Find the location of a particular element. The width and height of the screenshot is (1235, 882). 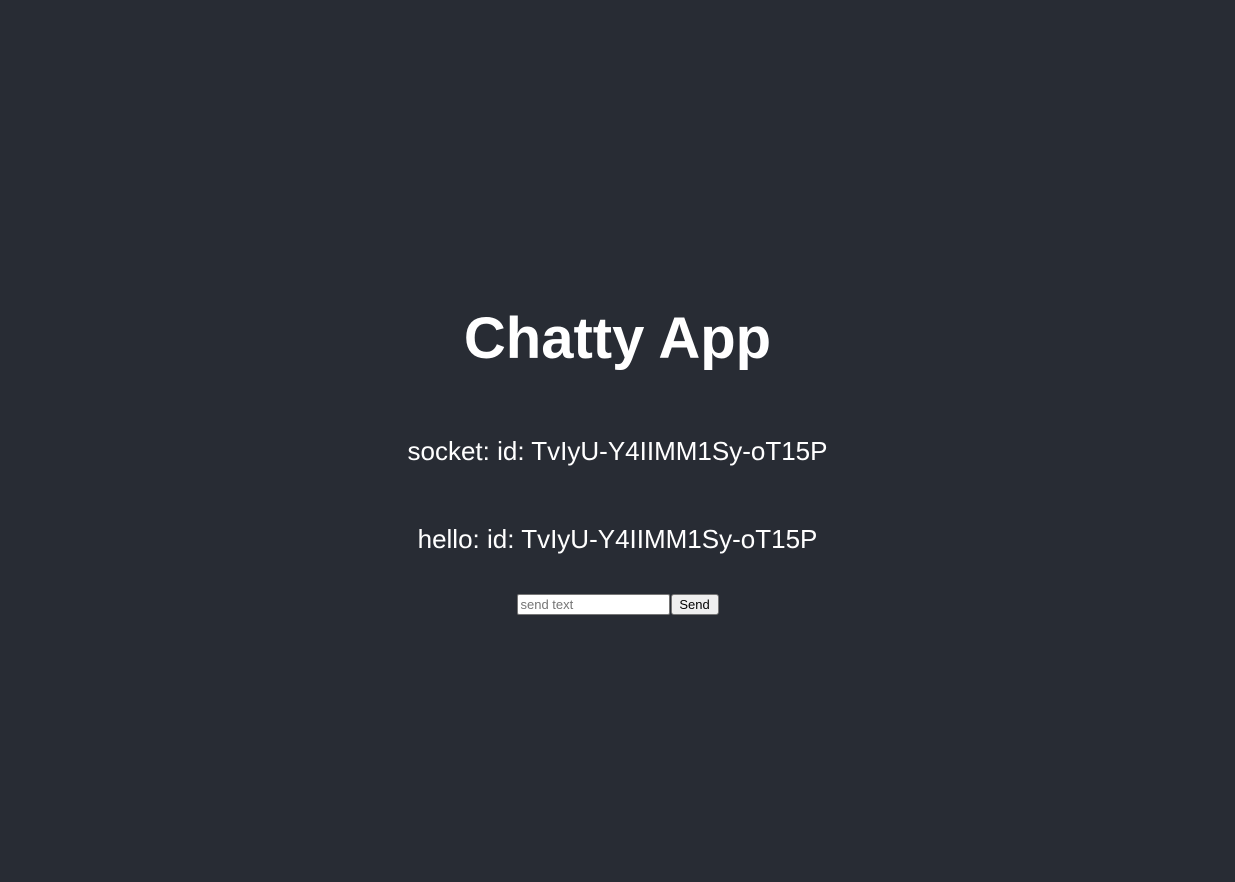

send-text-input is located at coordinates (593, 604).